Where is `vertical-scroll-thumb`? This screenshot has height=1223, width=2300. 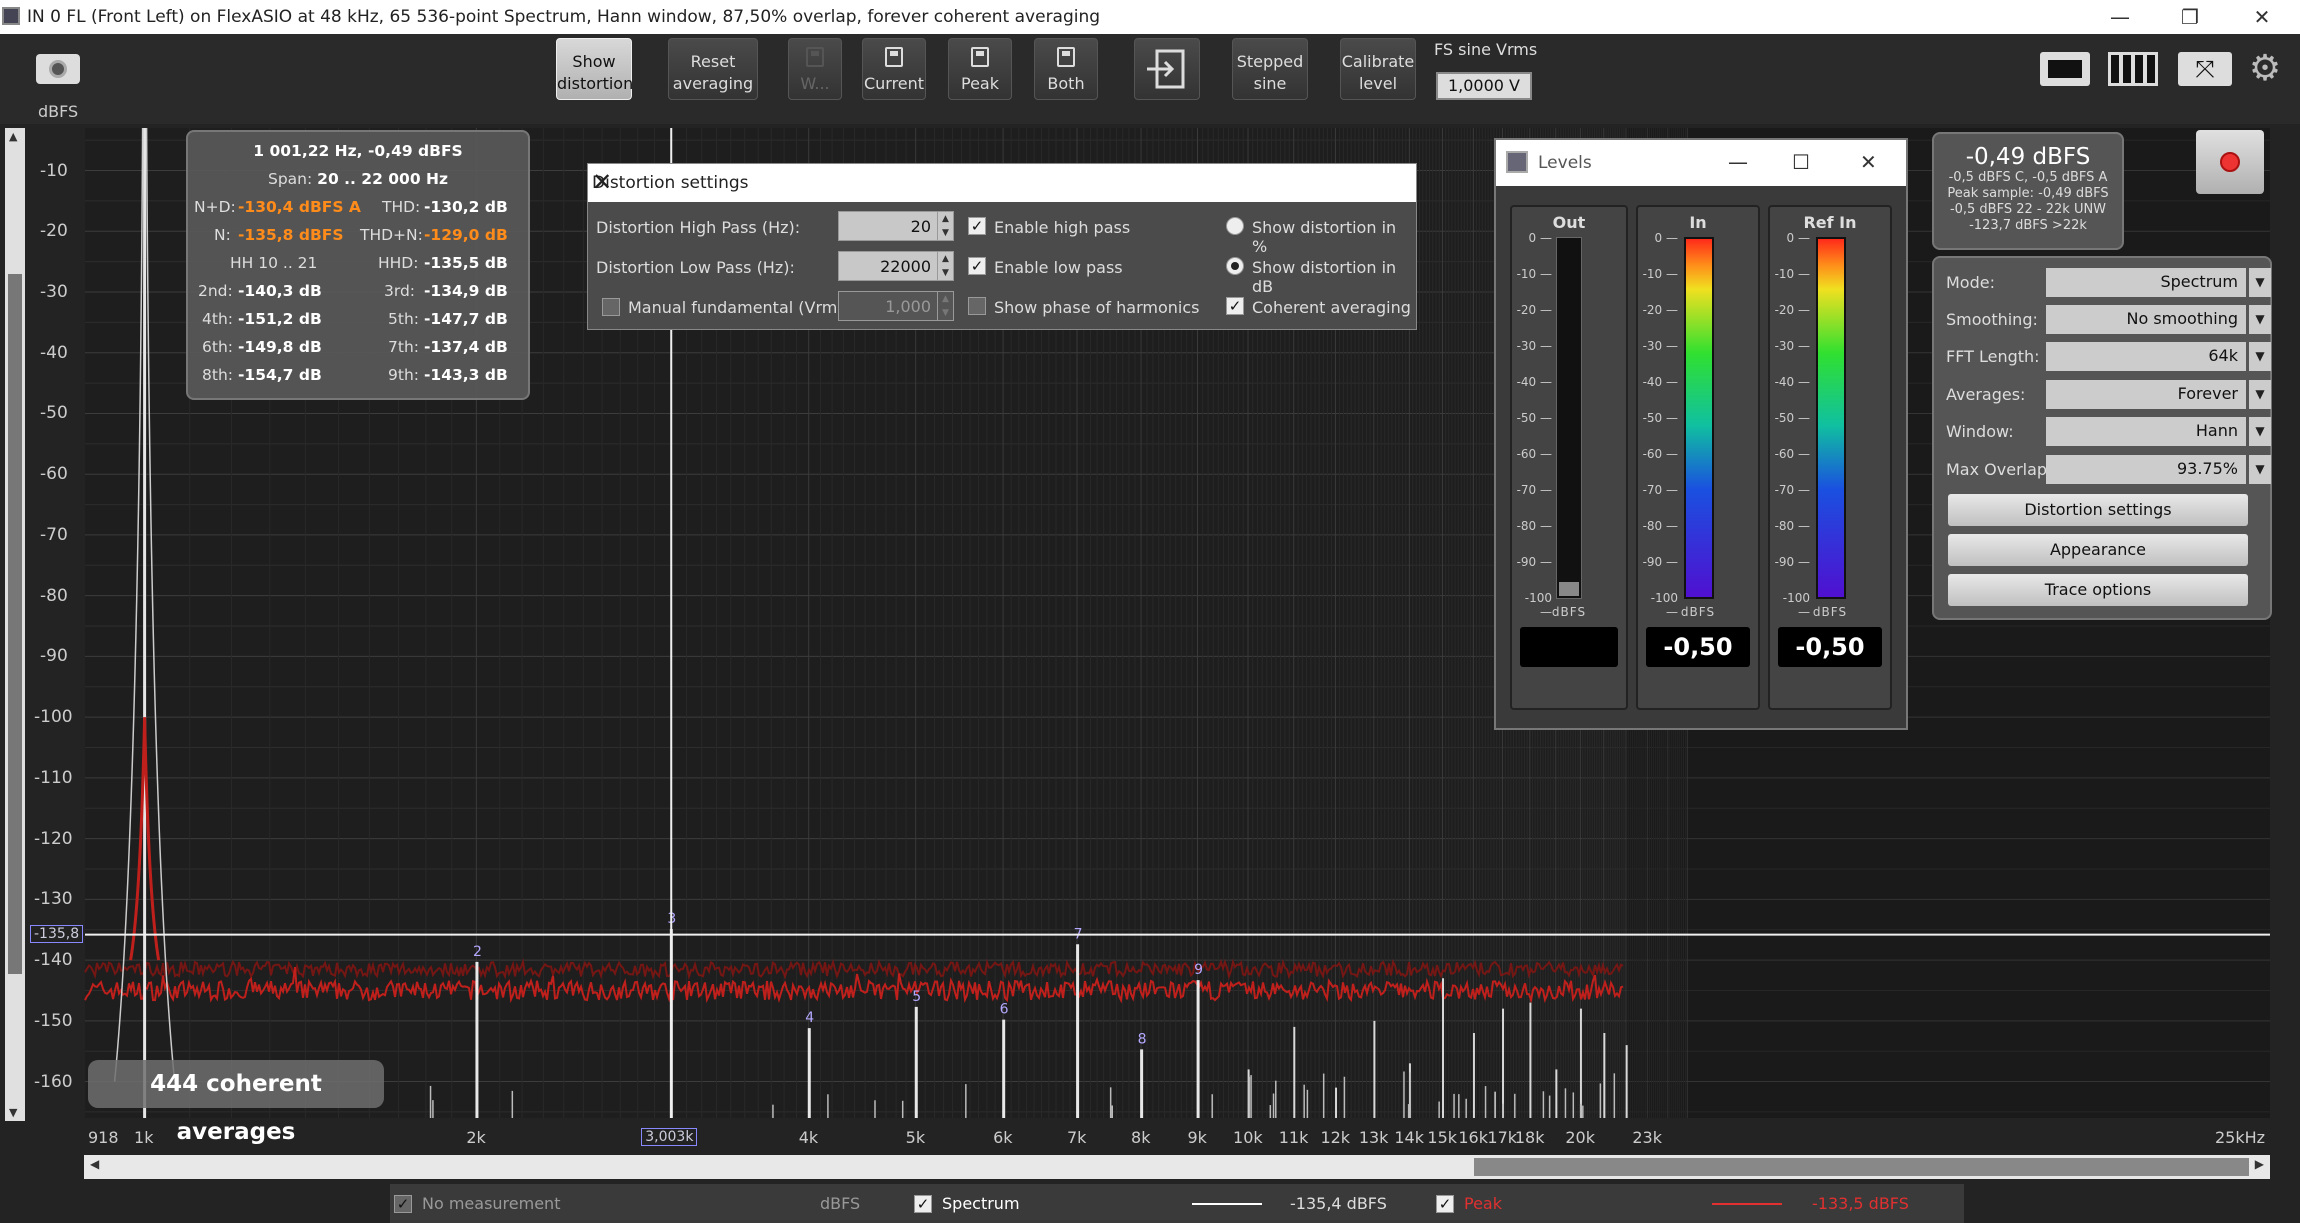 vertical-scroll-thumb is located at coordinates (15, 624).